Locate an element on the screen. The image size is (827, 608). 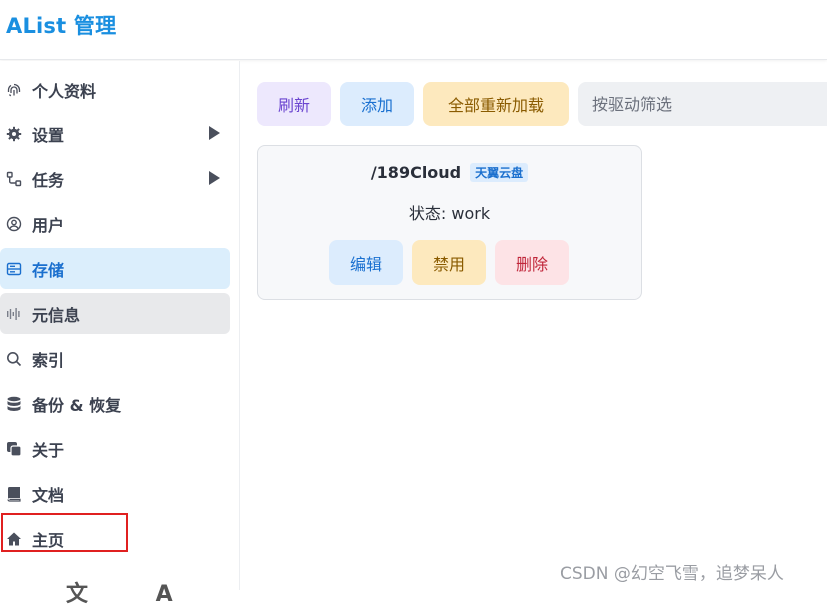
sidebar-item-label: 个人资料 is located at coordinates (64, 91).